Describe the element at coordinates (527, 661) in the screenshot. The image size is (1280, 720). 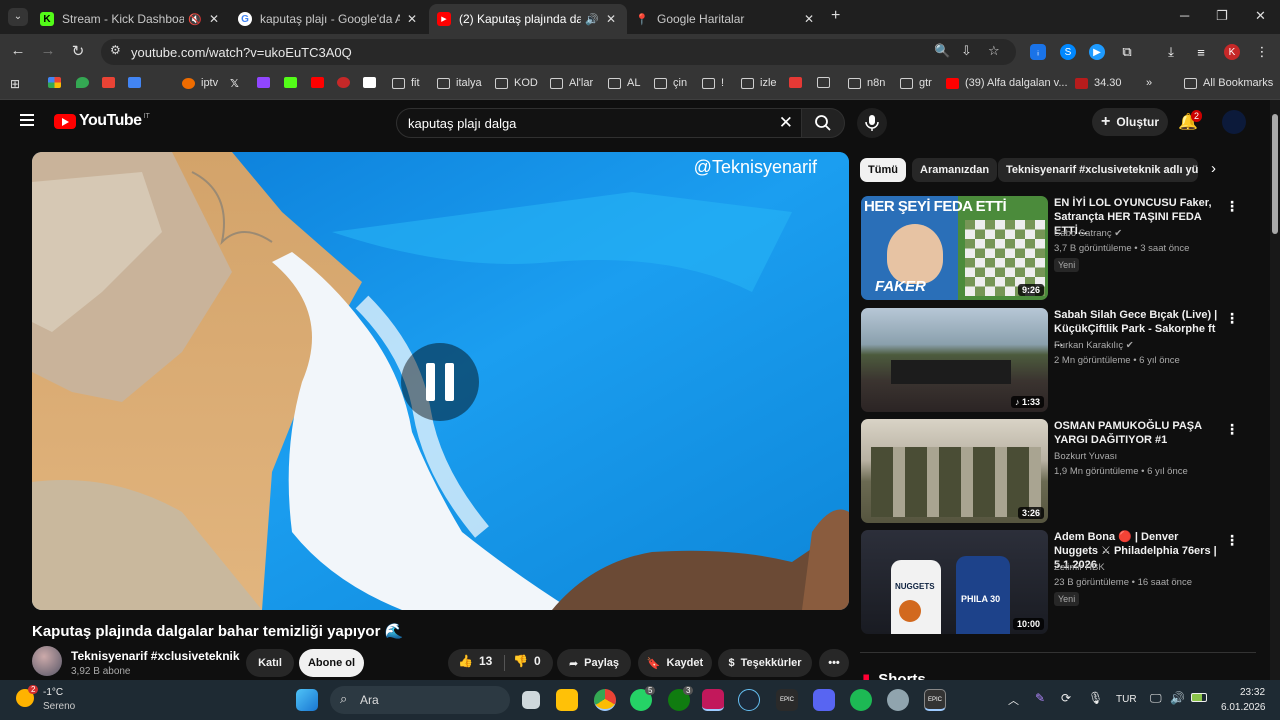
I see `dislike-button: 👎 0` at that location.